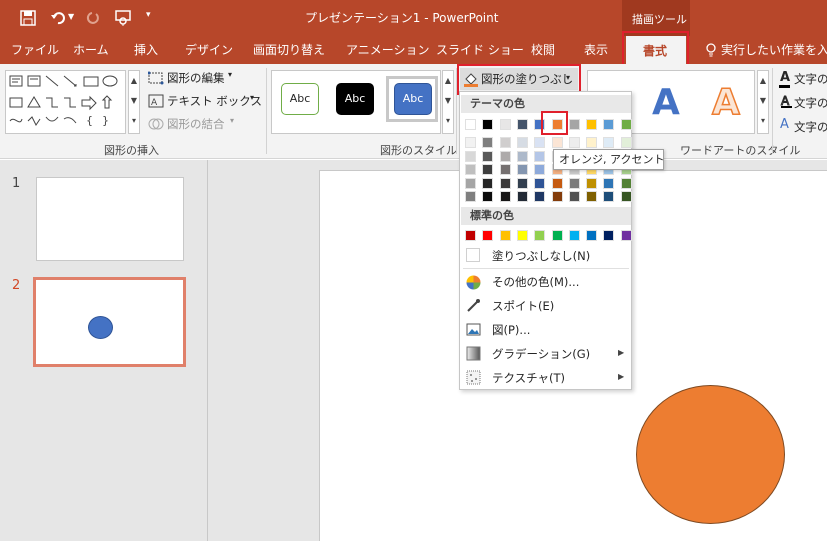 This screenshot has width=827, height=541. What do you see at coordinates (214, 101) in the screenshot?
I see `text-box-button: テキスト ボックス` at bounding box center [214, 101].